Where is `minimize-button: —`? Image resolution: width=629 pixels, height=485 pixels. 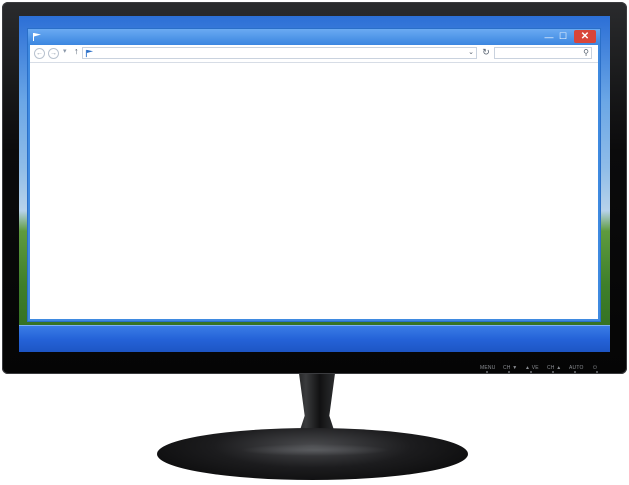
minimize-button: — is located at coordinates (549, 36).